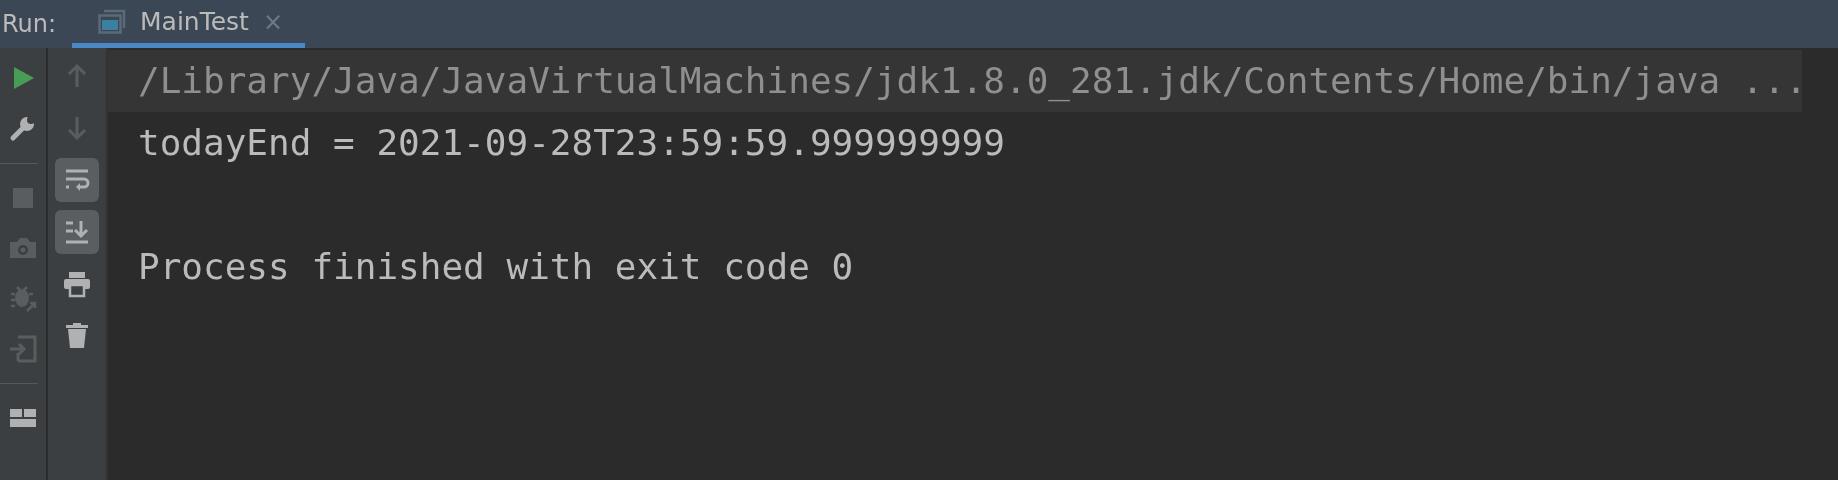  I want to click on run-label: Run:, so click(29, 24).